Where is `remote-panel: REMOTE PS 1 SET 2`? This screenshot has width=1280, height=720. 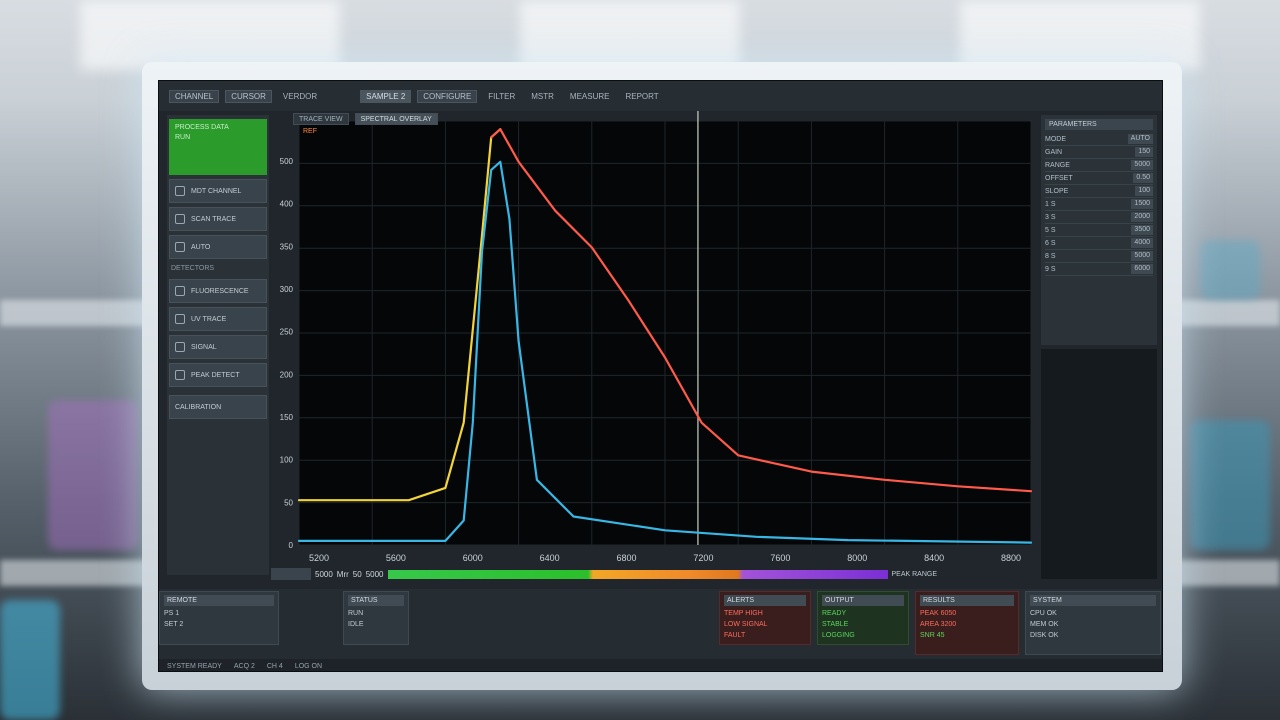 remote-panel: REMOTE PS 1 SET 2 is located at coordinates (219, 618).